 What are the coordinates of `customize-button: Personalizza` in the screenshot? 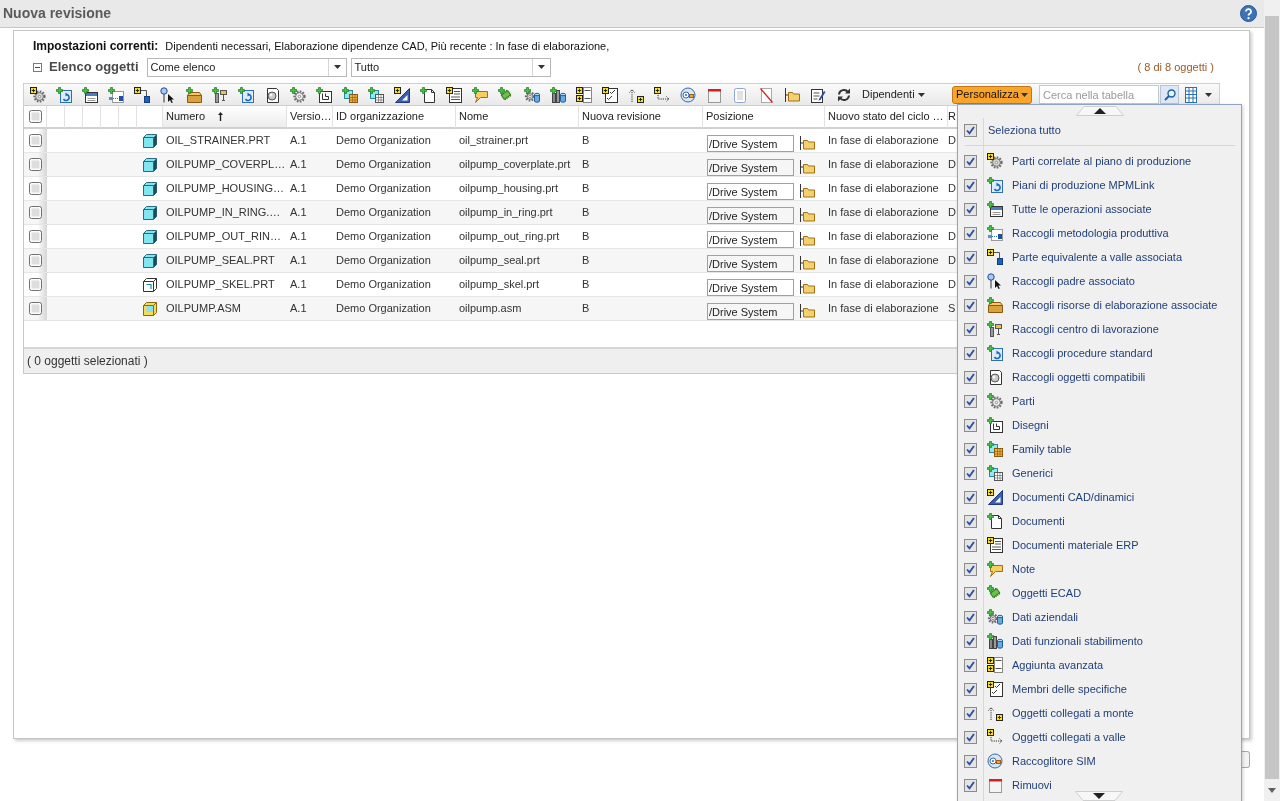 It's located at (992, 94).